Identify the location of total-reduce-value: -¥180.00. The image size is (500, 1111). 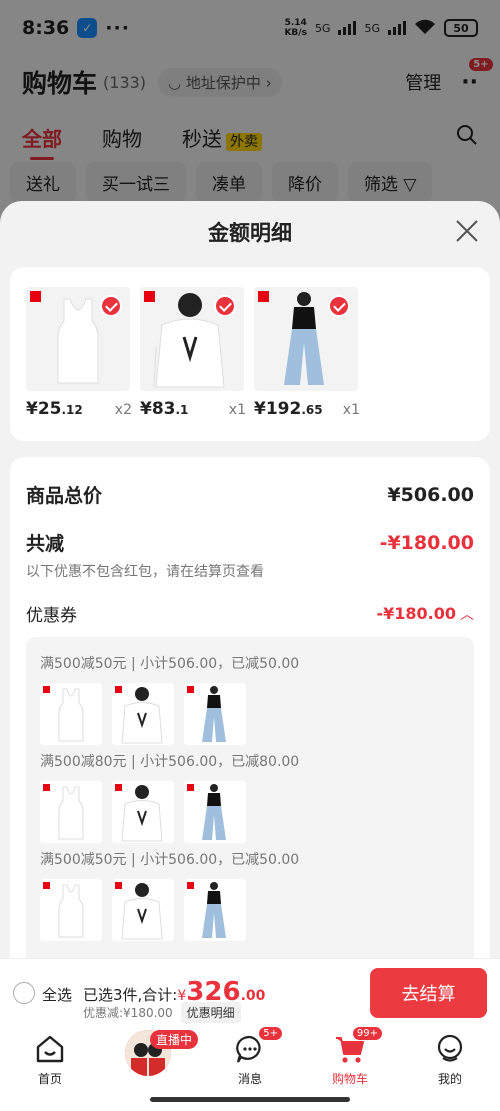
(426, 542).